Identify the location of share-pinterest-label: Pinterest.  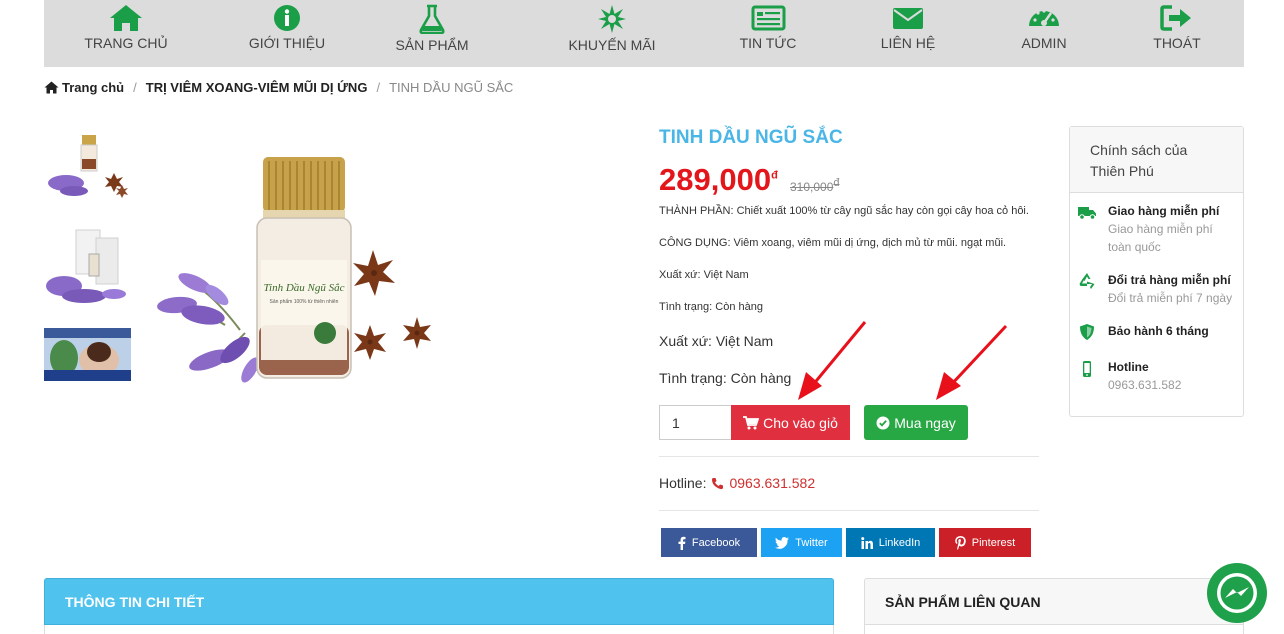
(993, 542).